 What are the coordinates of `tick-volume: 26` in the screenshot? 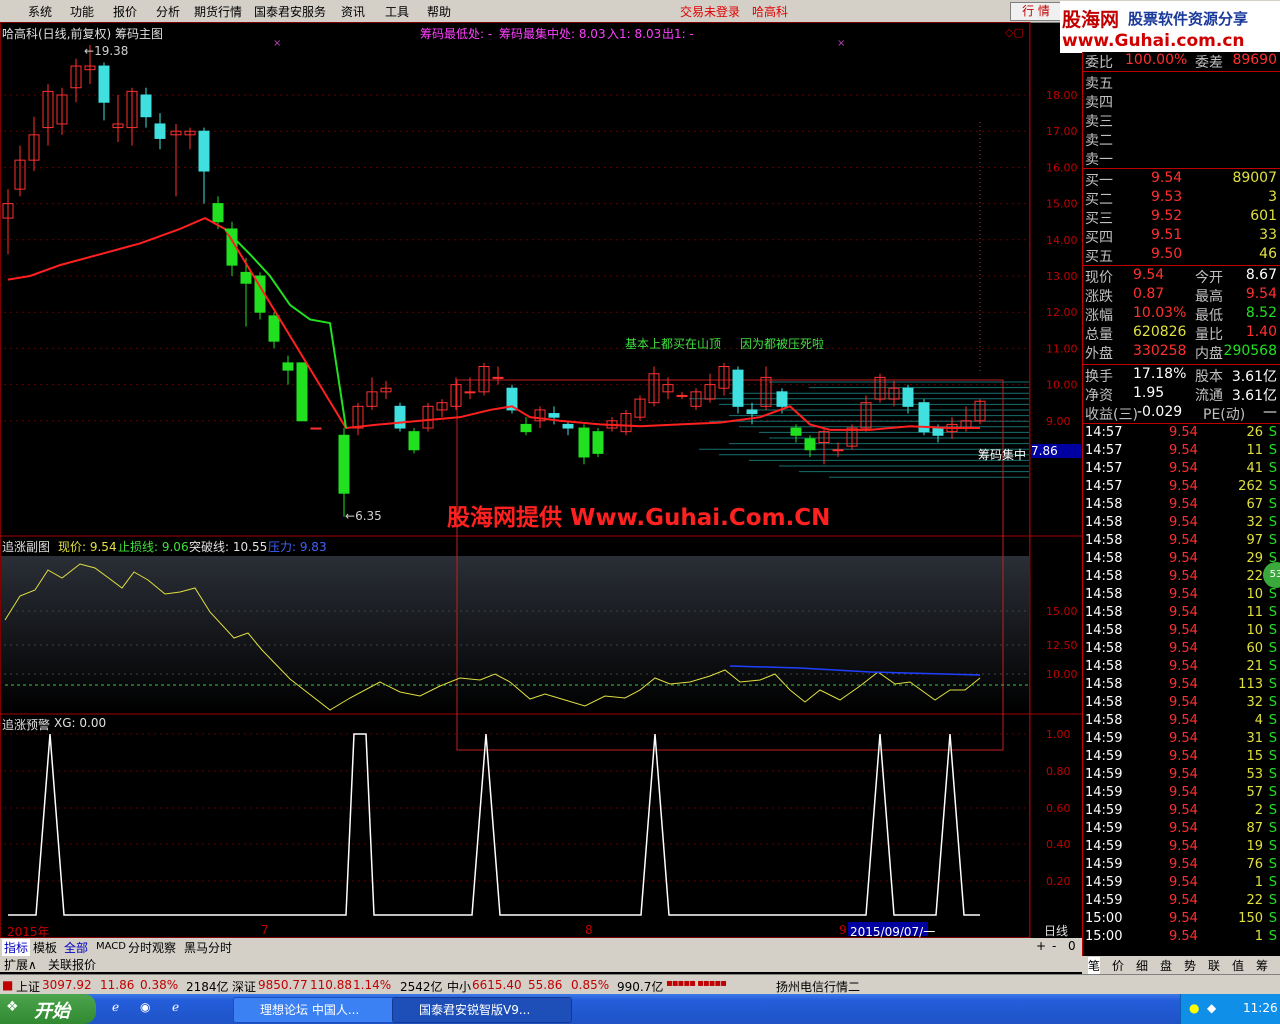 It's located at (1254, 432).